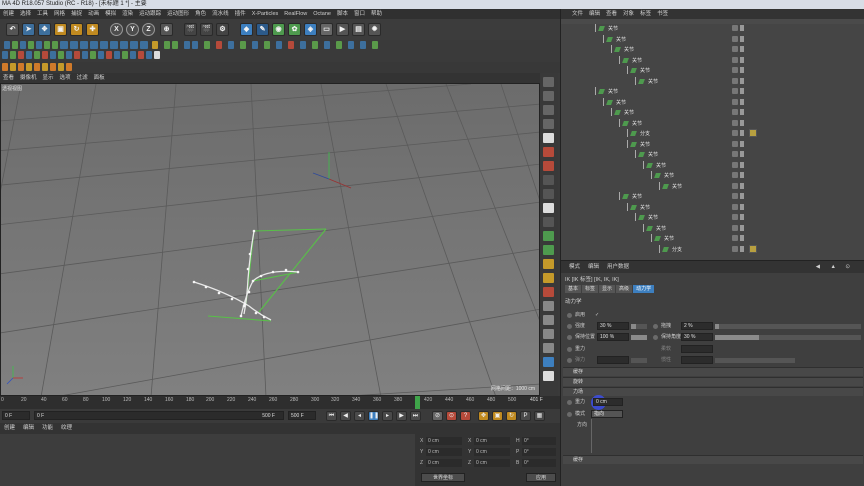 Image resolution: width=864 pixels, height=486 pixels. Describe the element at coordinates (639, 326) in the screenshot. I see `strength-slider` at that location.